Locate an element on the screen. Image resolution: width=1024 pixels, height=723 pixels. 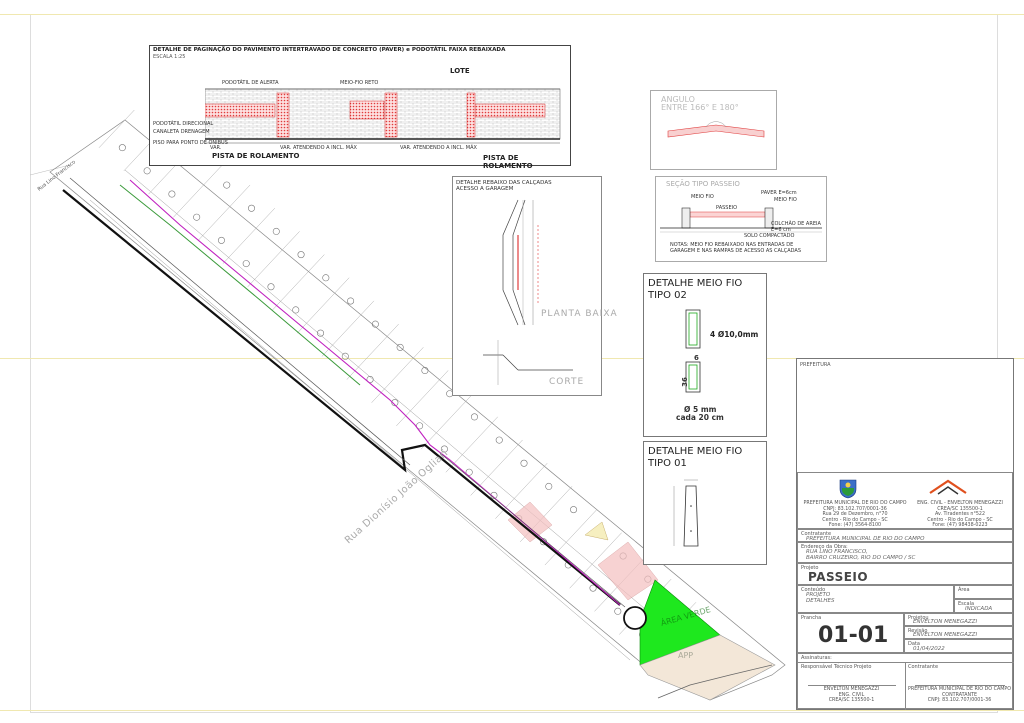
section-label-meiofio-1: MEIO FIO is located at coordinates (702, 197).